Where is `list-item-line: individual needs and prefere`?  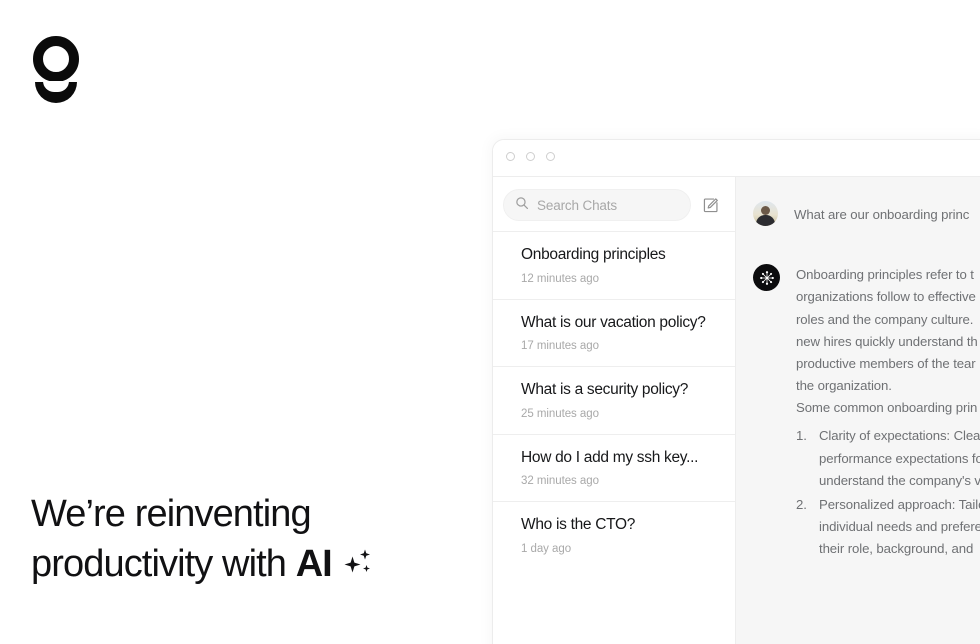 list-item-line: individual needs and prefere is located at coordinates (899, 527).